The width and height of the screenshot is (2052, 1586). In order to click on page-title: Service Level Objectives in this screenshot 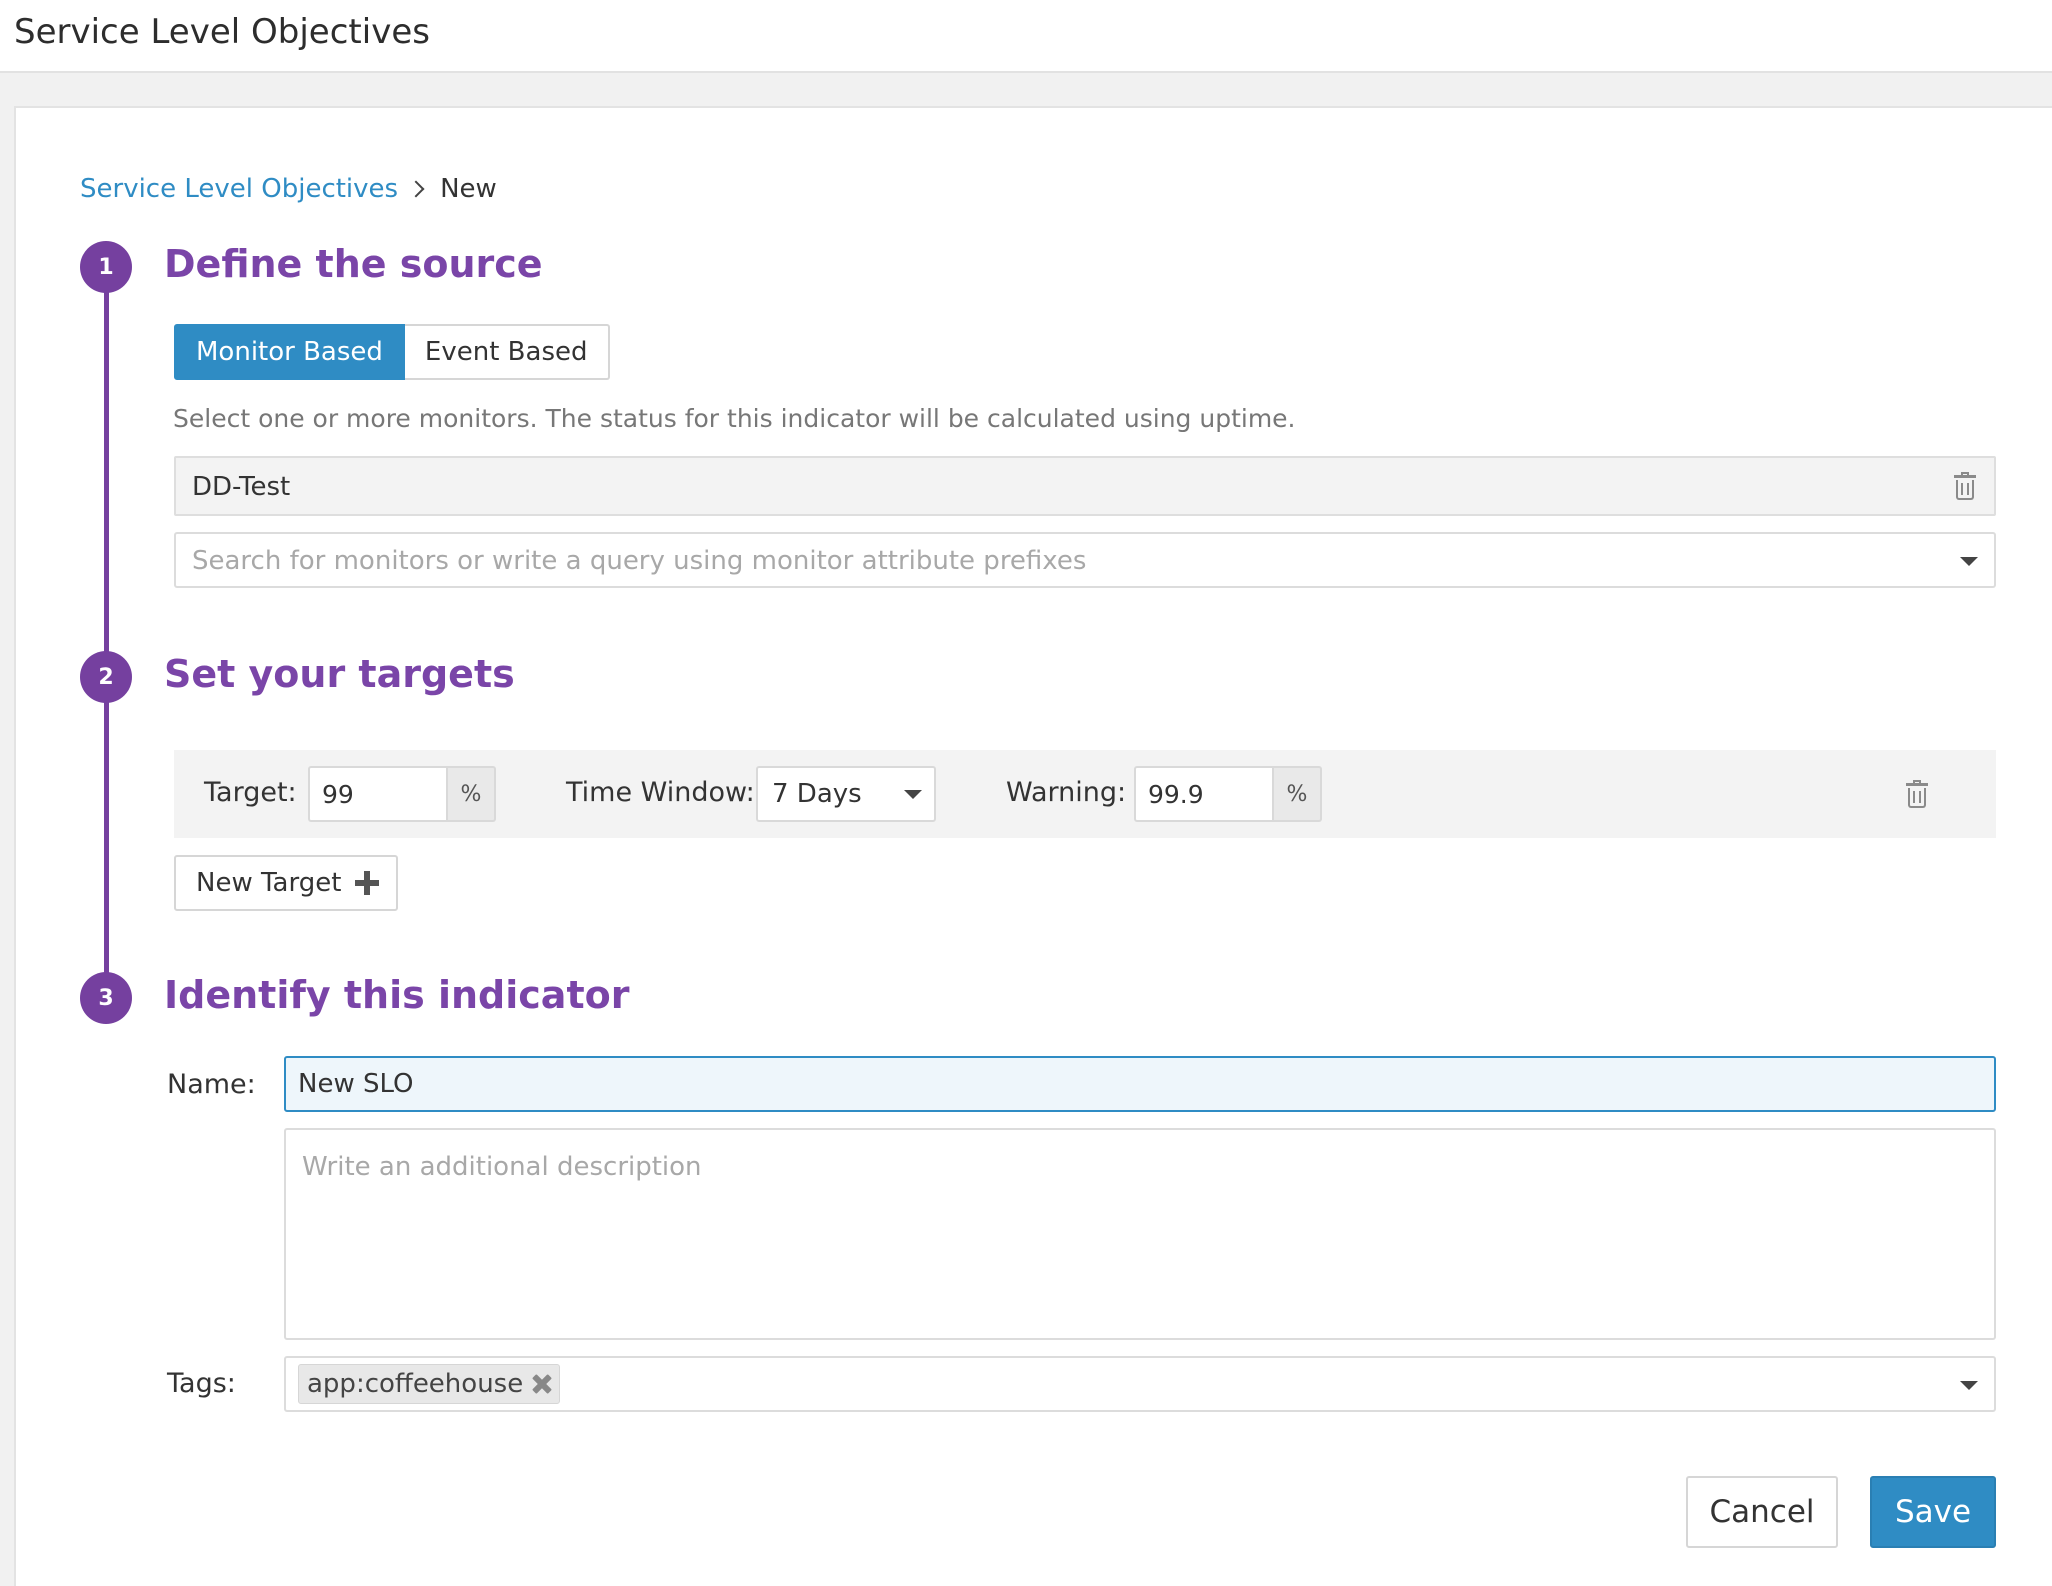, I will do `click(222, 32)`.